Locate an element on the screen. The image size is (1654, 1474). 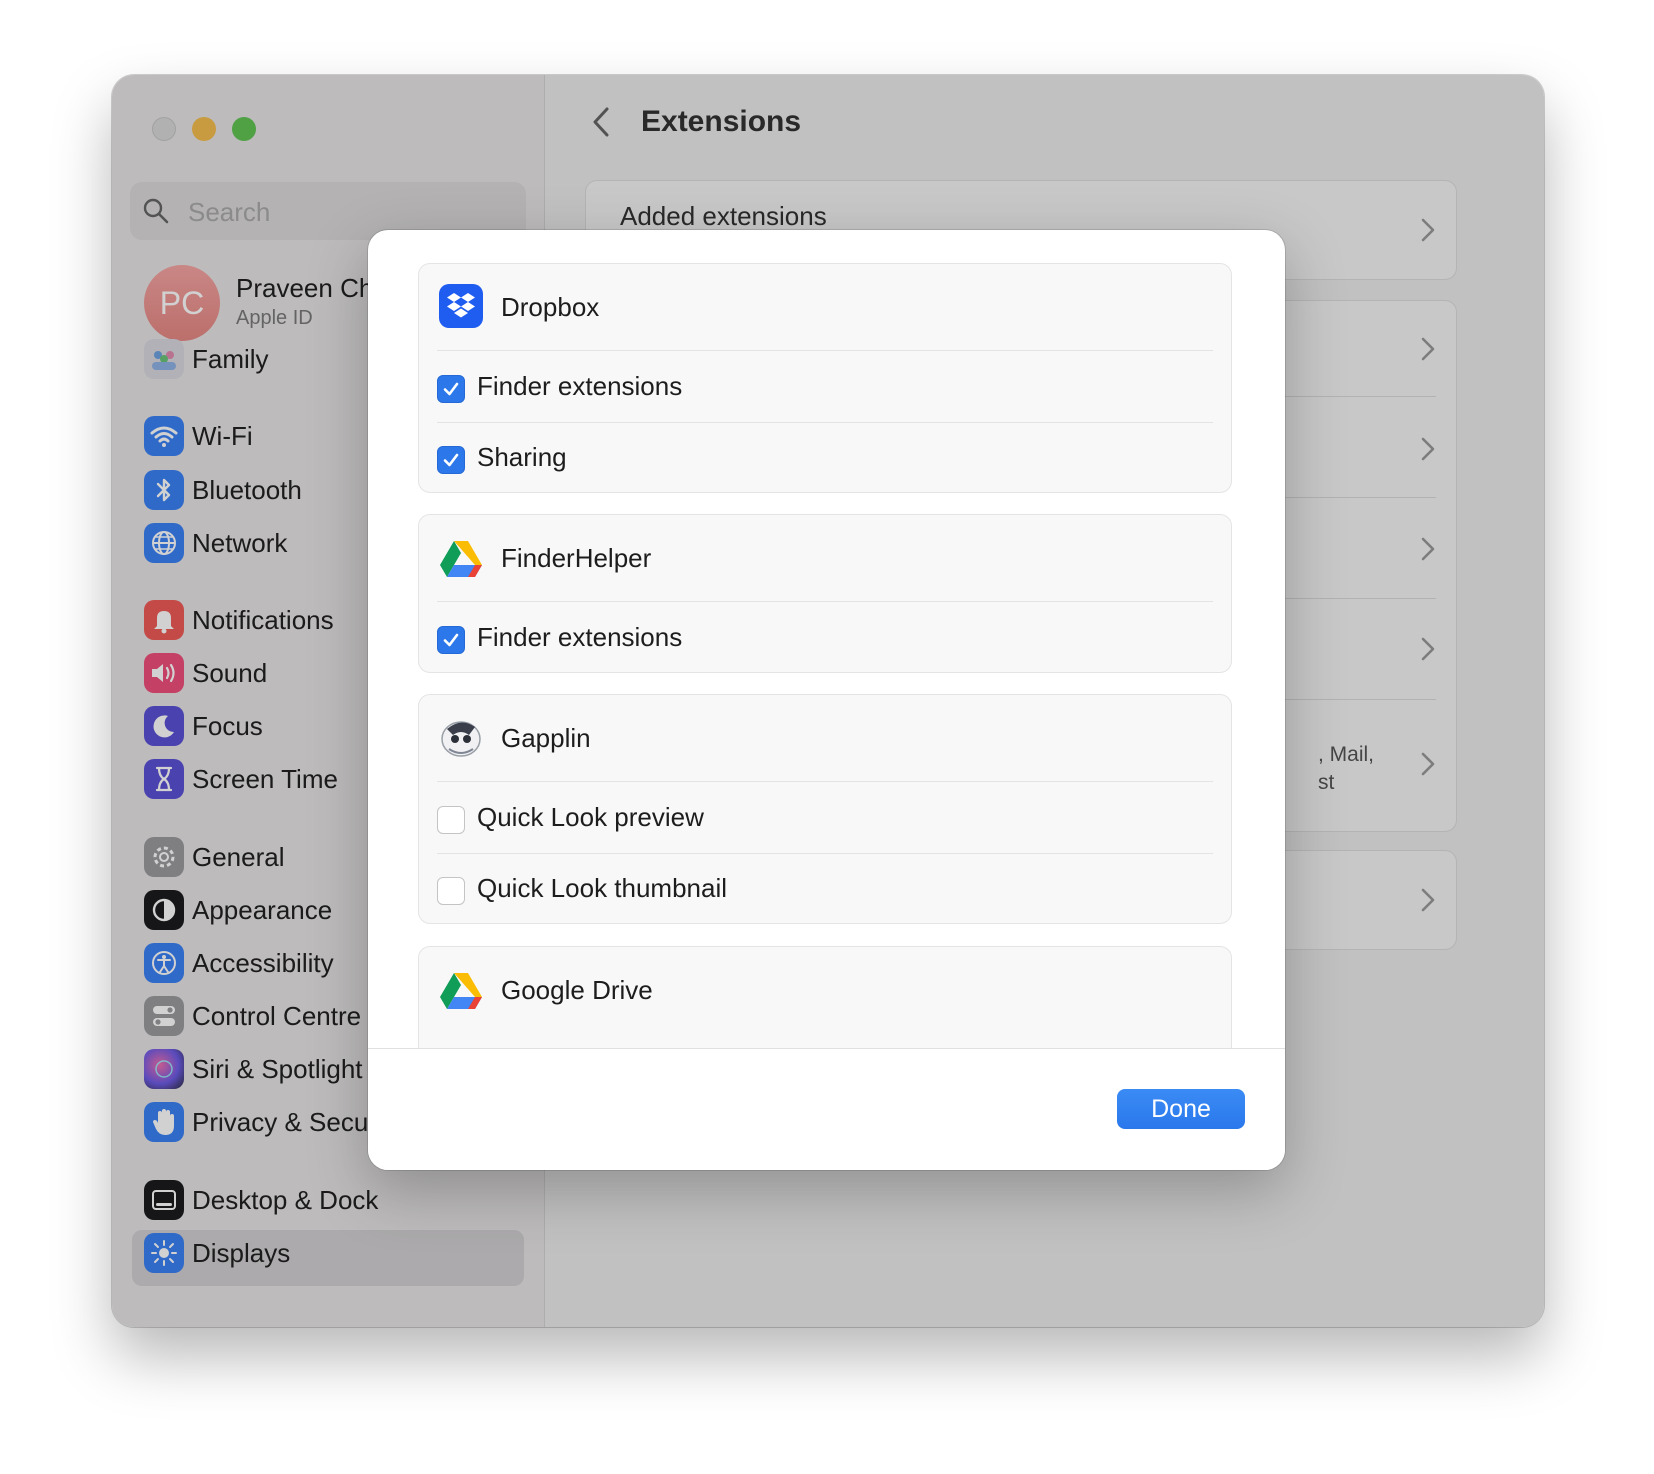
app-name: Dropbox is located at coordinates (550, 307).